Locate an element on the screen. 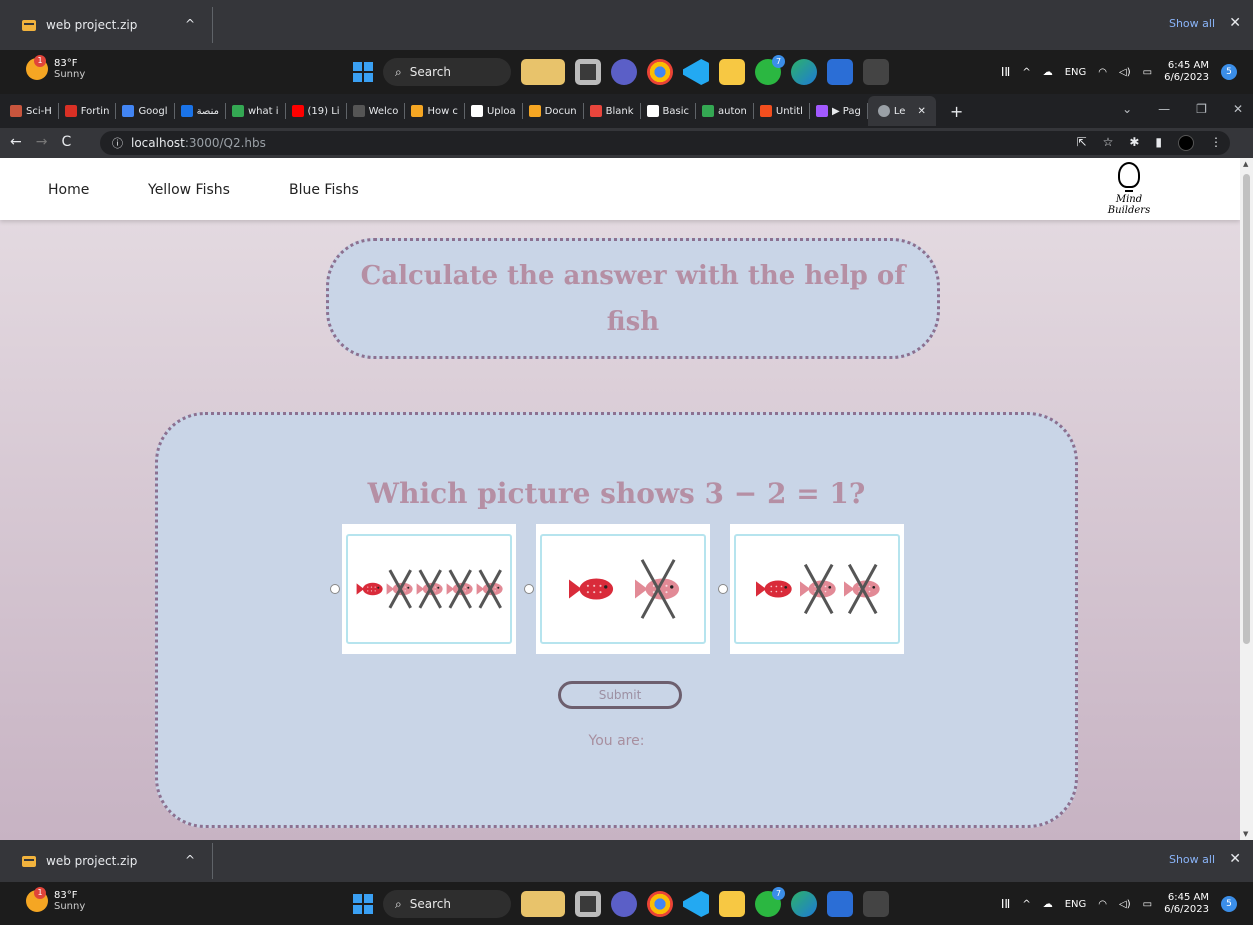 Image resolution: width=1253 pixels, height=925 pixels. nav-link-blue-fishs: Blue Fishs is located at coordinates (324, 190).